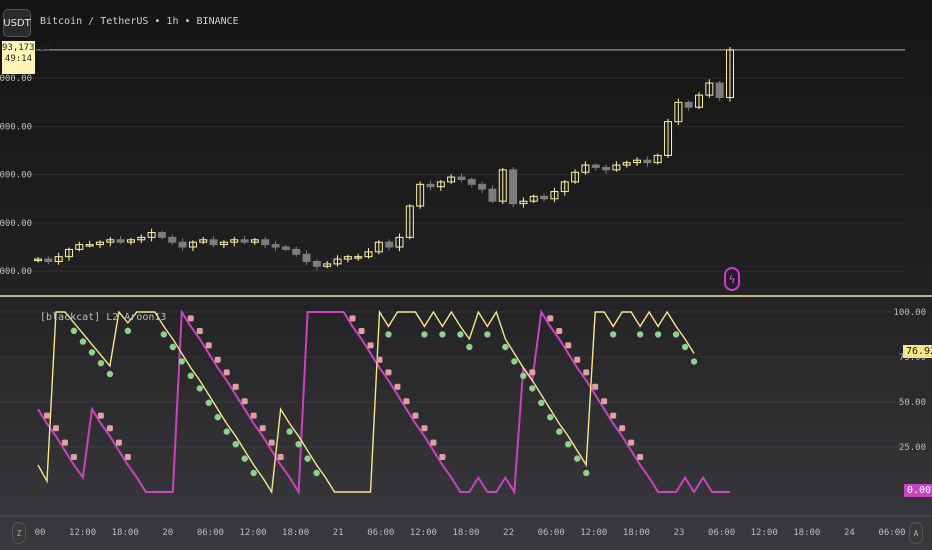  What do you see at coordinates (917, 351) in the screenshot?
I see `aroon-up-value-badge: 76.92` at bounding box center [917, 351].